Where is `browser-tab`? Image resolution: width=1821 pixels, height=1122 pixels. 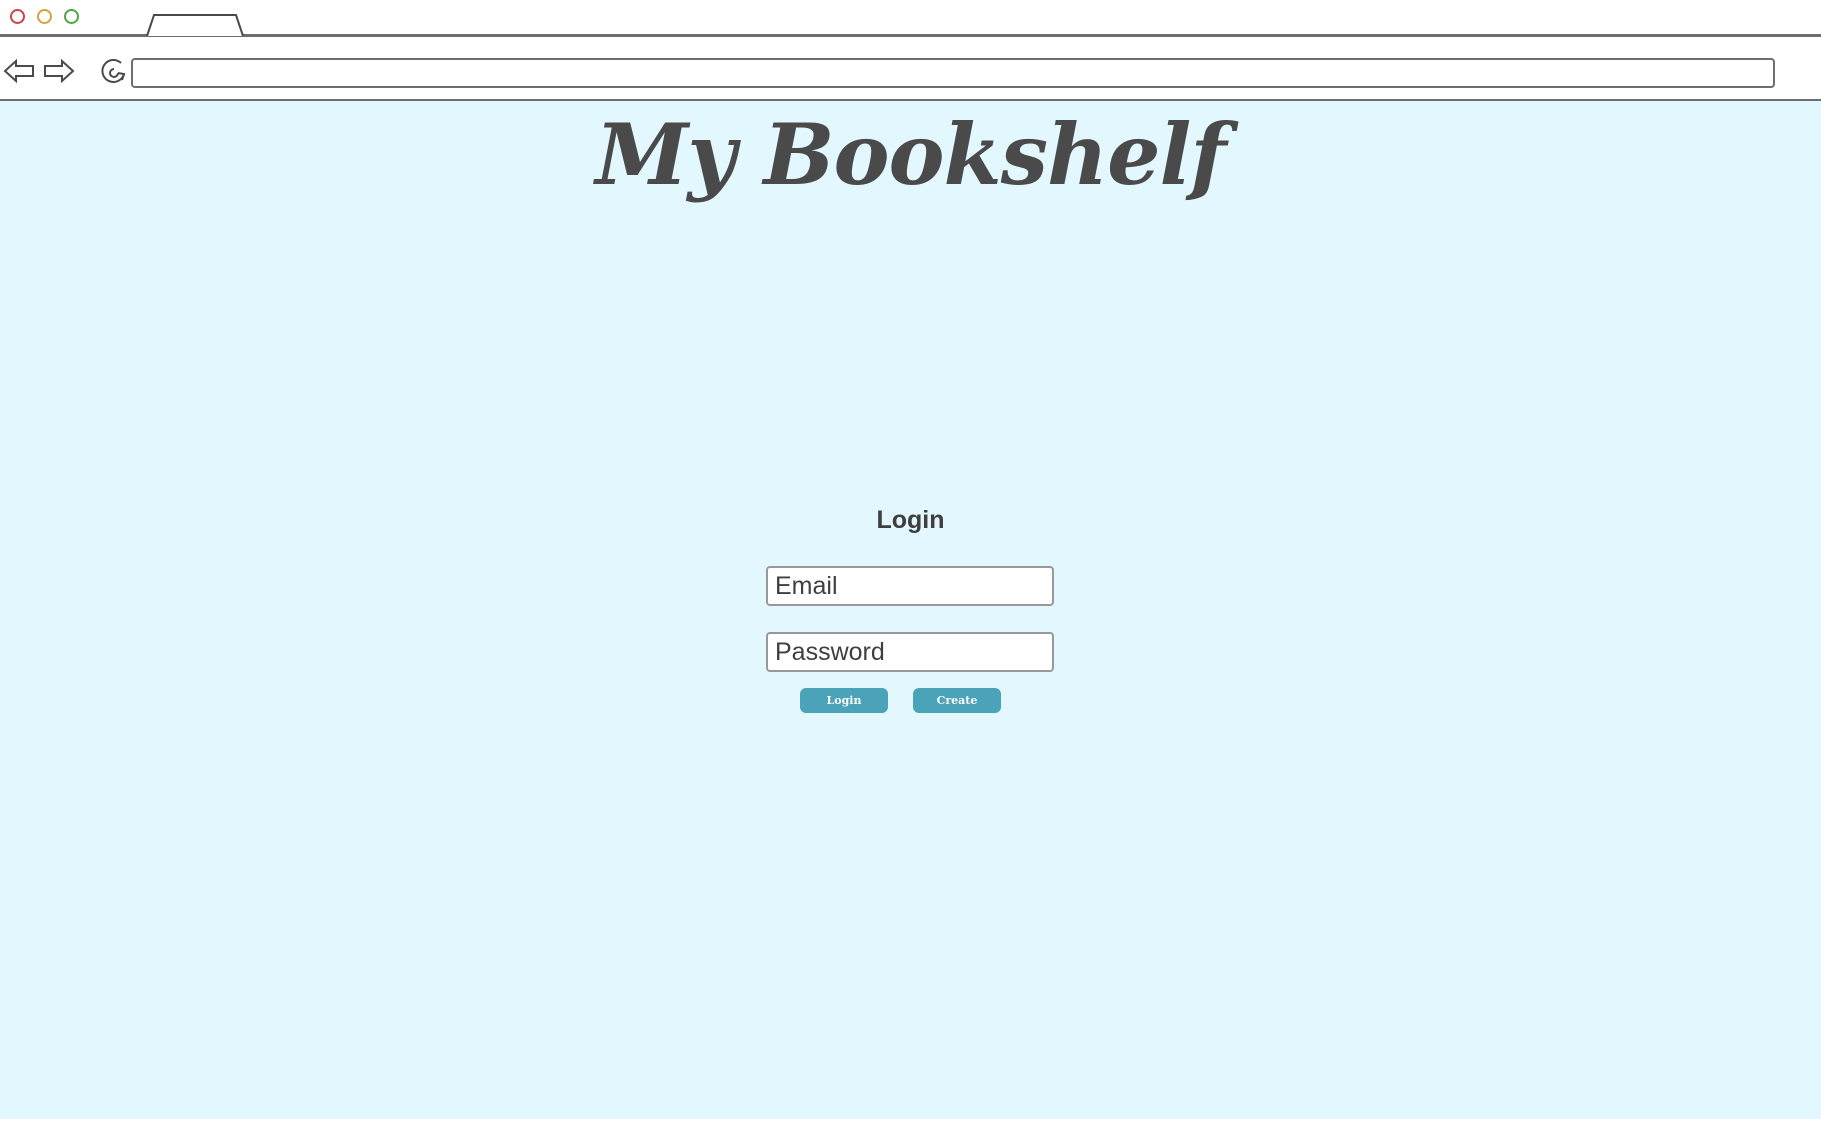
browser-tab is located at coordinates (196, 25).